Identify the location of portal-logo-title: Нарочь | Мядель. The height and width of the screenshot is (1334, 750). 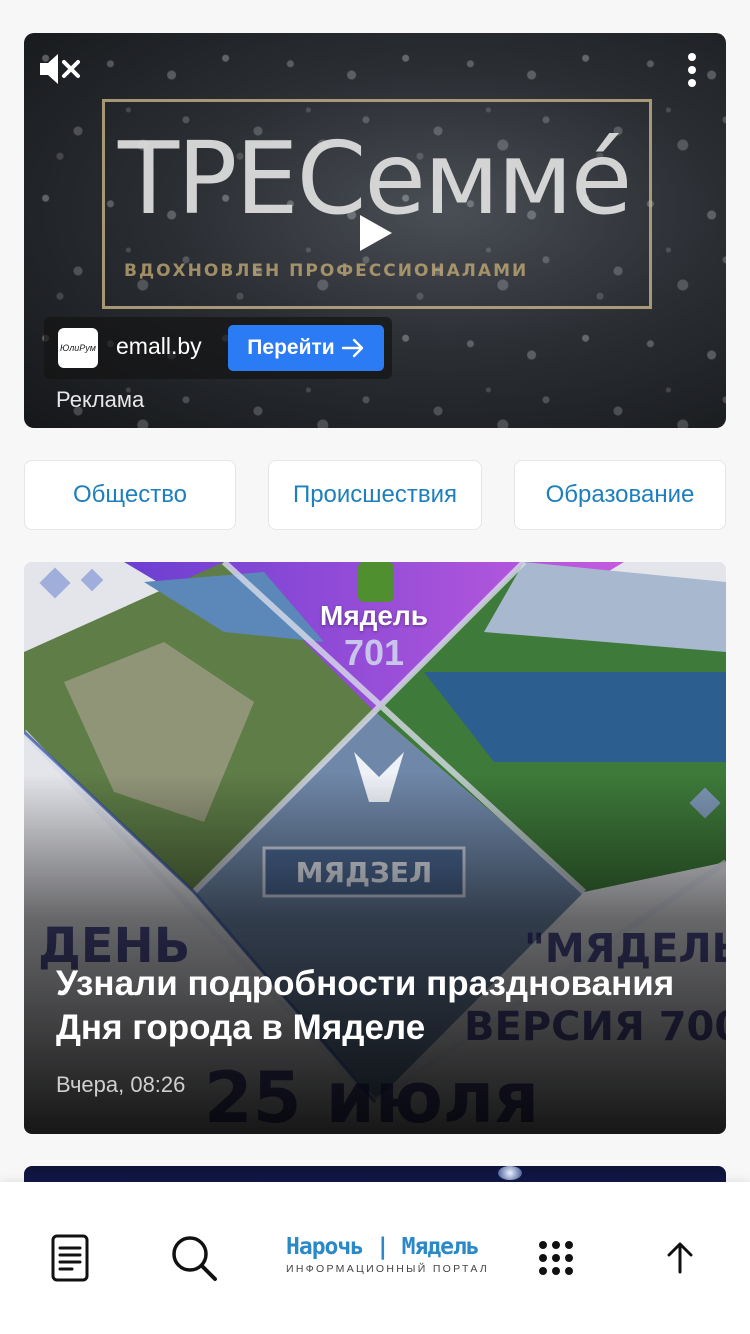
(383, 1247).